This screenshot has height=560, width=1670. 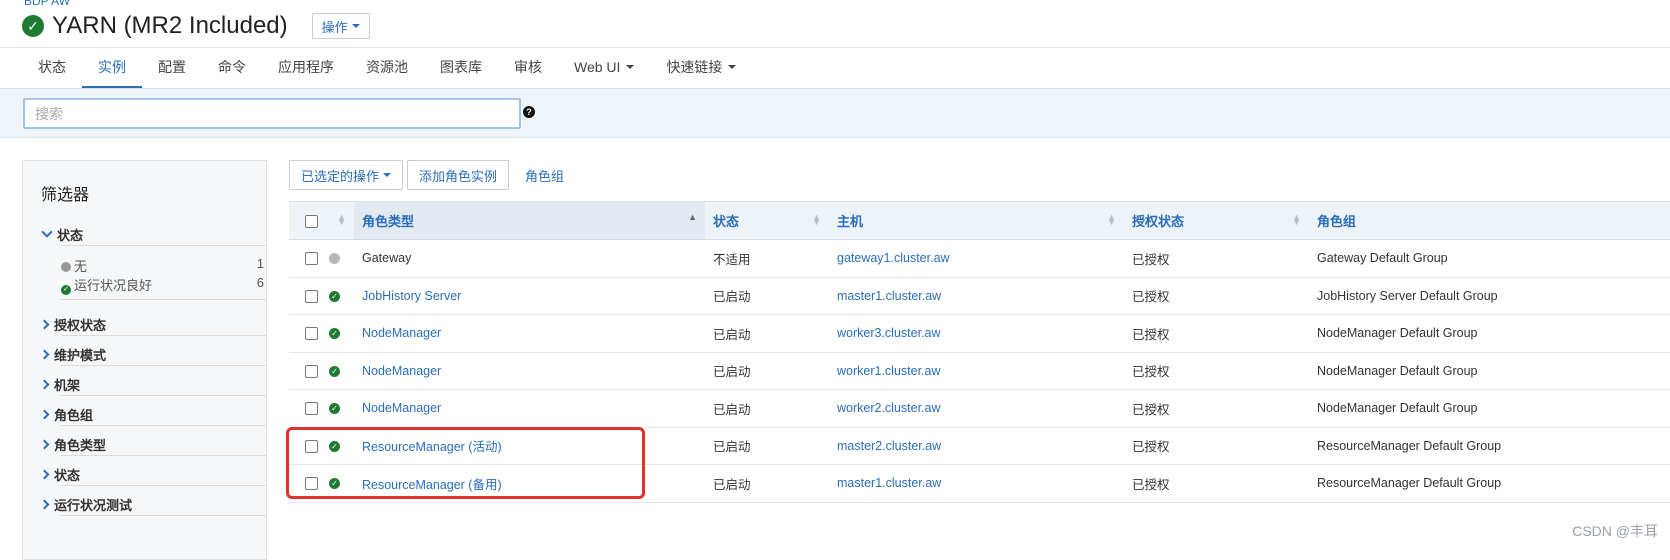 I want to click on filter-section-rack: 机架, so click(x=60, y=384).